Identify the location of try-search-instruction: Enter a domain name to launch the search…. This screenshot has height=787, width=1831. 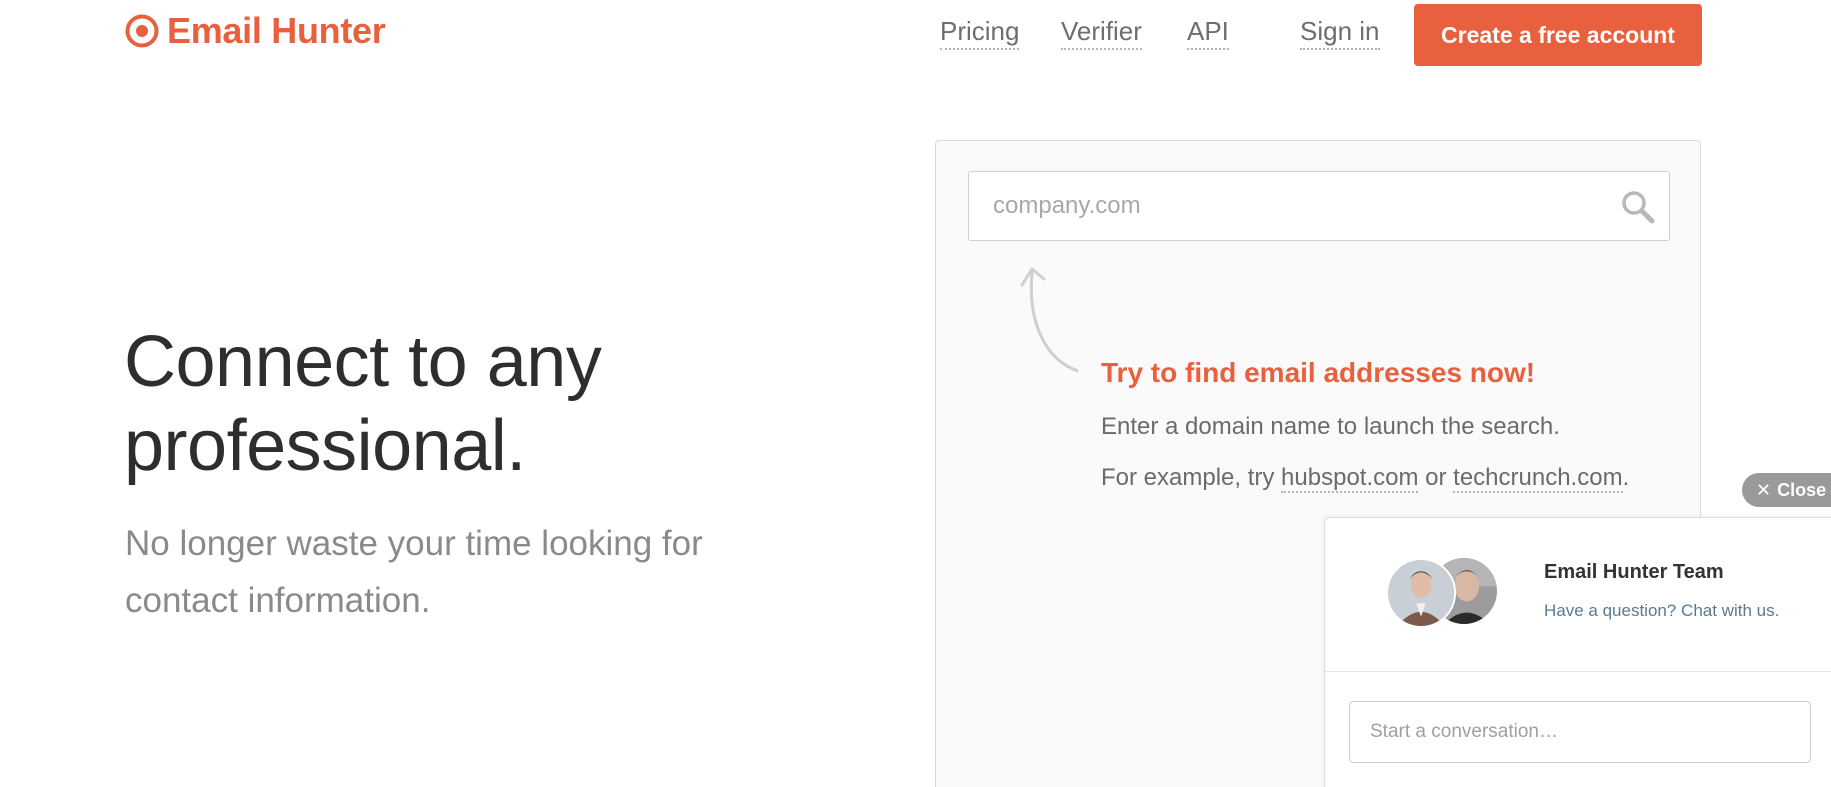
(1330, 426).